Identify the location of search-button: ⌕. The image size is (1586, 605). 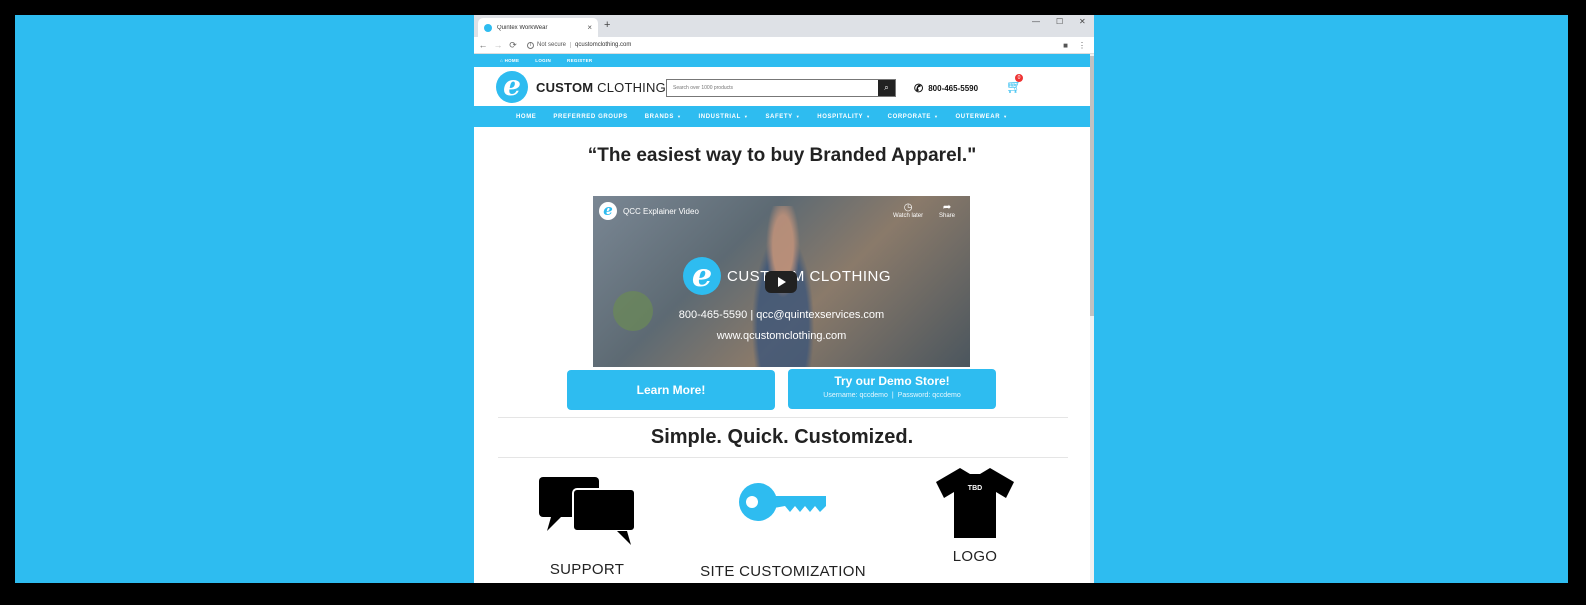
(886, 88).